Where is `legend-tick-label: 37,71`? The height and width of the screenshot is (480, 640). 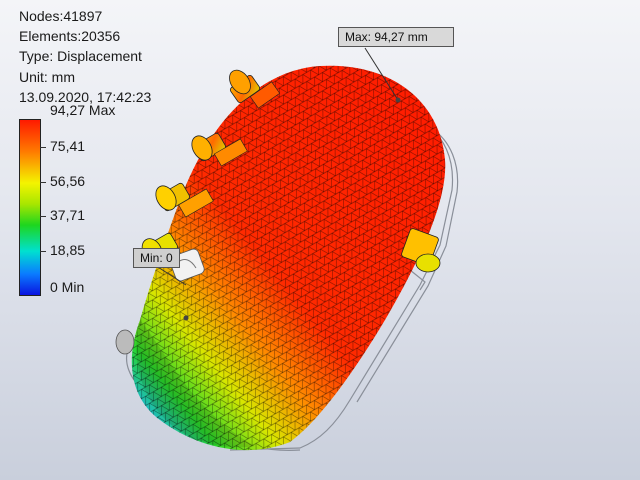
legend-tick-label: 37,71 is located at coordinates (68, 215).